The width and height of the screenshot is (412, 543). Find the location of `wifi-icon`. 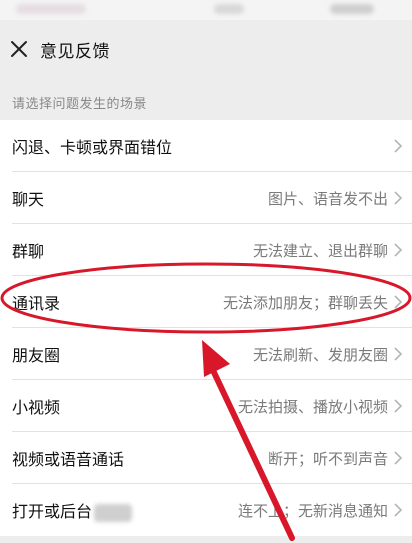

wifi-icon is located at coordinates (229, 9).